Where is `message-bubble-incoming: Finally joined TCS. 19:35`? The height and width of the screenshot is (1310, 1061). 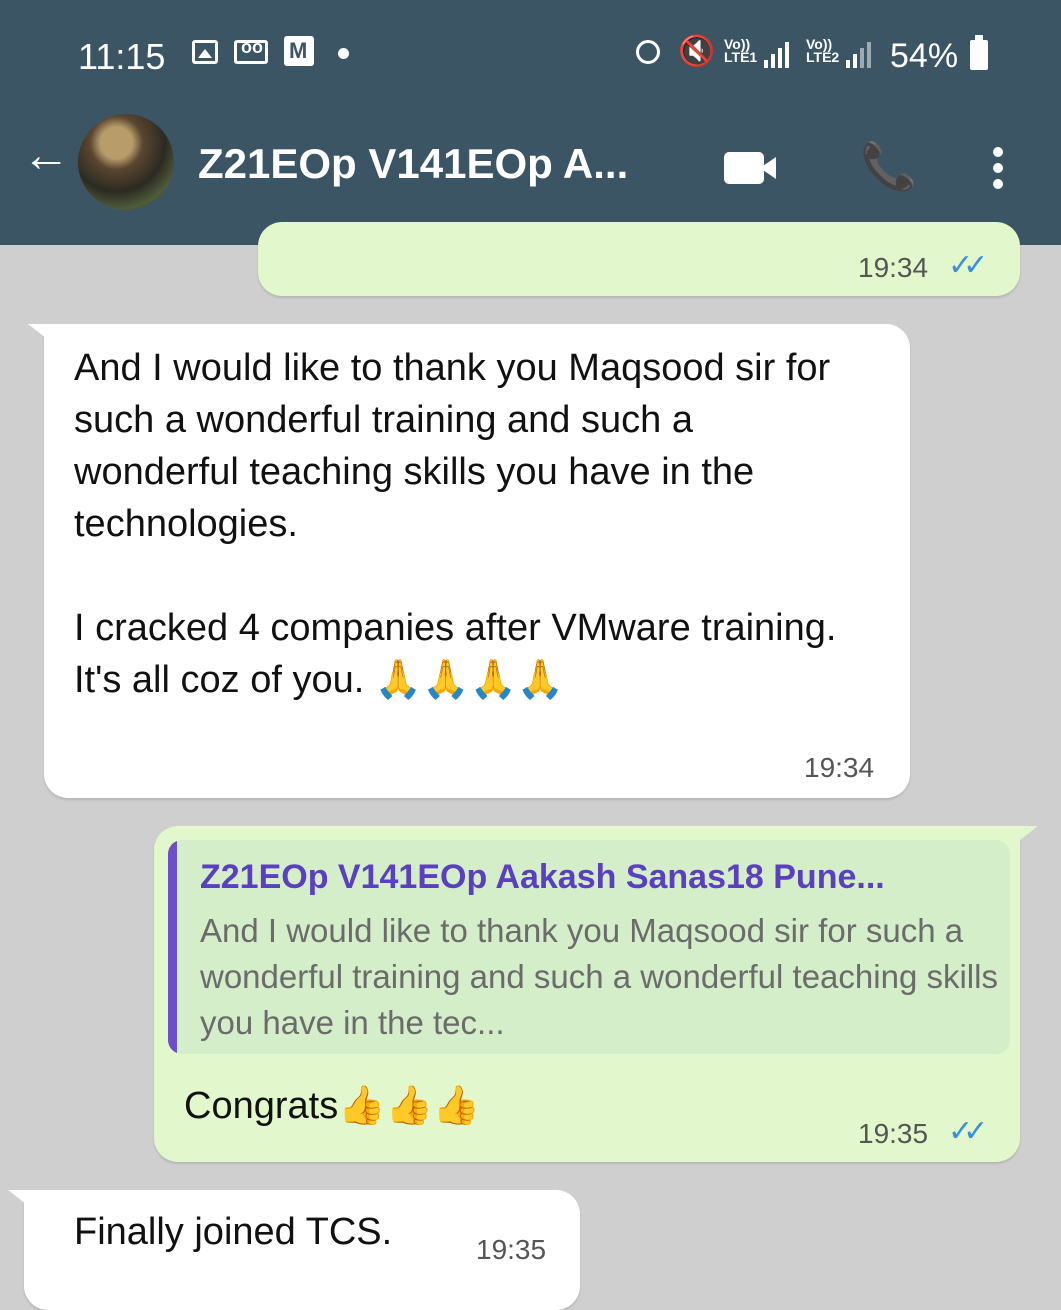 message-bubble-incoming: Finally joined TCS. 19:35 is located at coordinates (294, 1250).